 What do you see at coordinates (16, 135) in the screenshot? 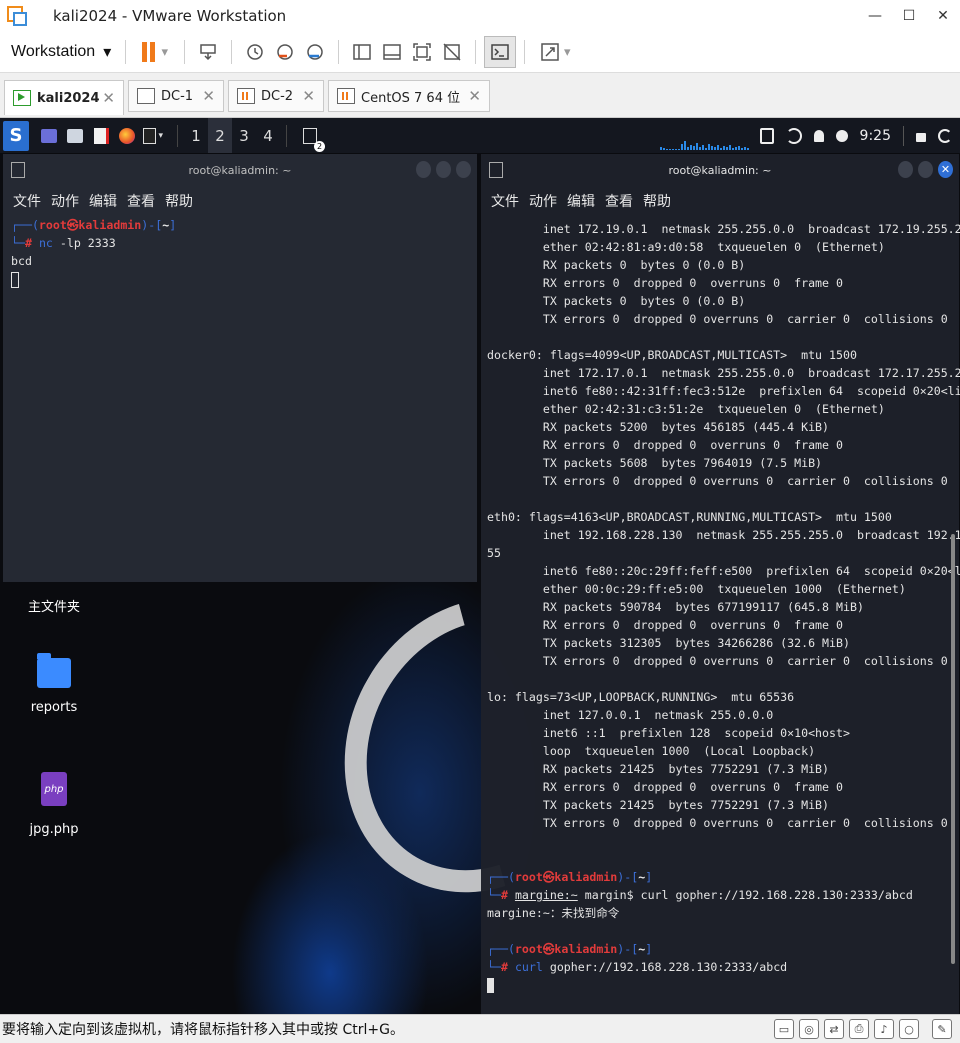
I see `kali-menu-button: S` at bounding box center [16, 135].